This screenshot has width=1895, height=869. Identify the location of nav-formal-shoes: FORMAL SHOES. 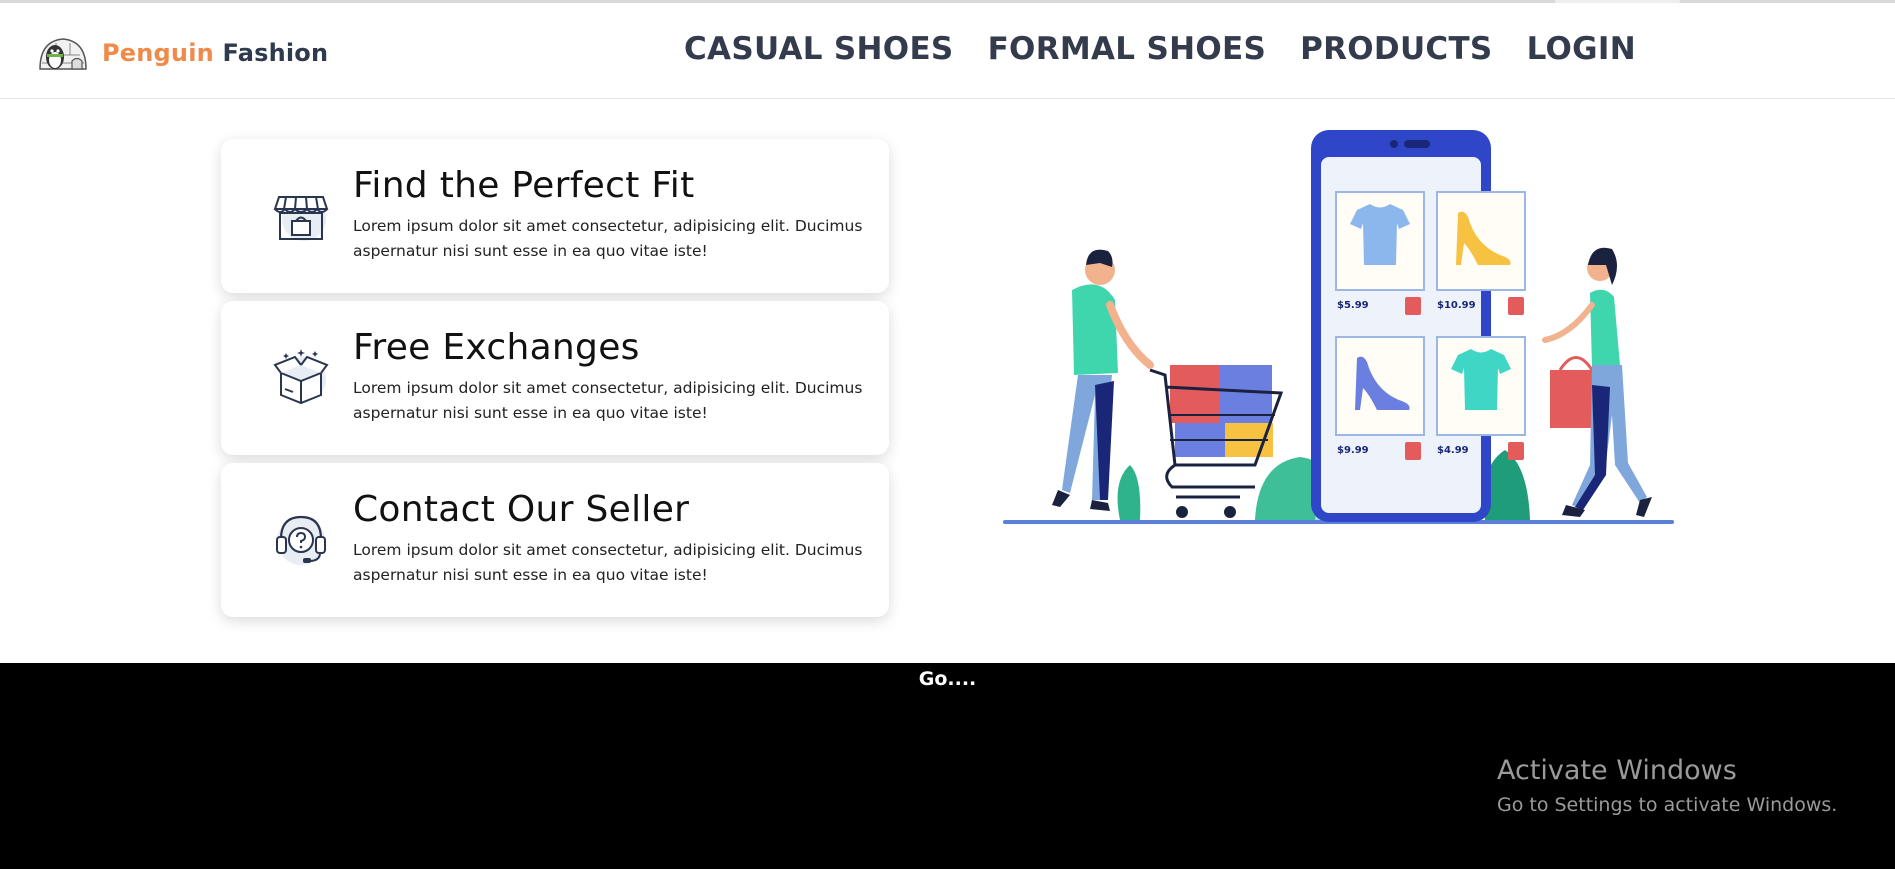
(1127, 49).